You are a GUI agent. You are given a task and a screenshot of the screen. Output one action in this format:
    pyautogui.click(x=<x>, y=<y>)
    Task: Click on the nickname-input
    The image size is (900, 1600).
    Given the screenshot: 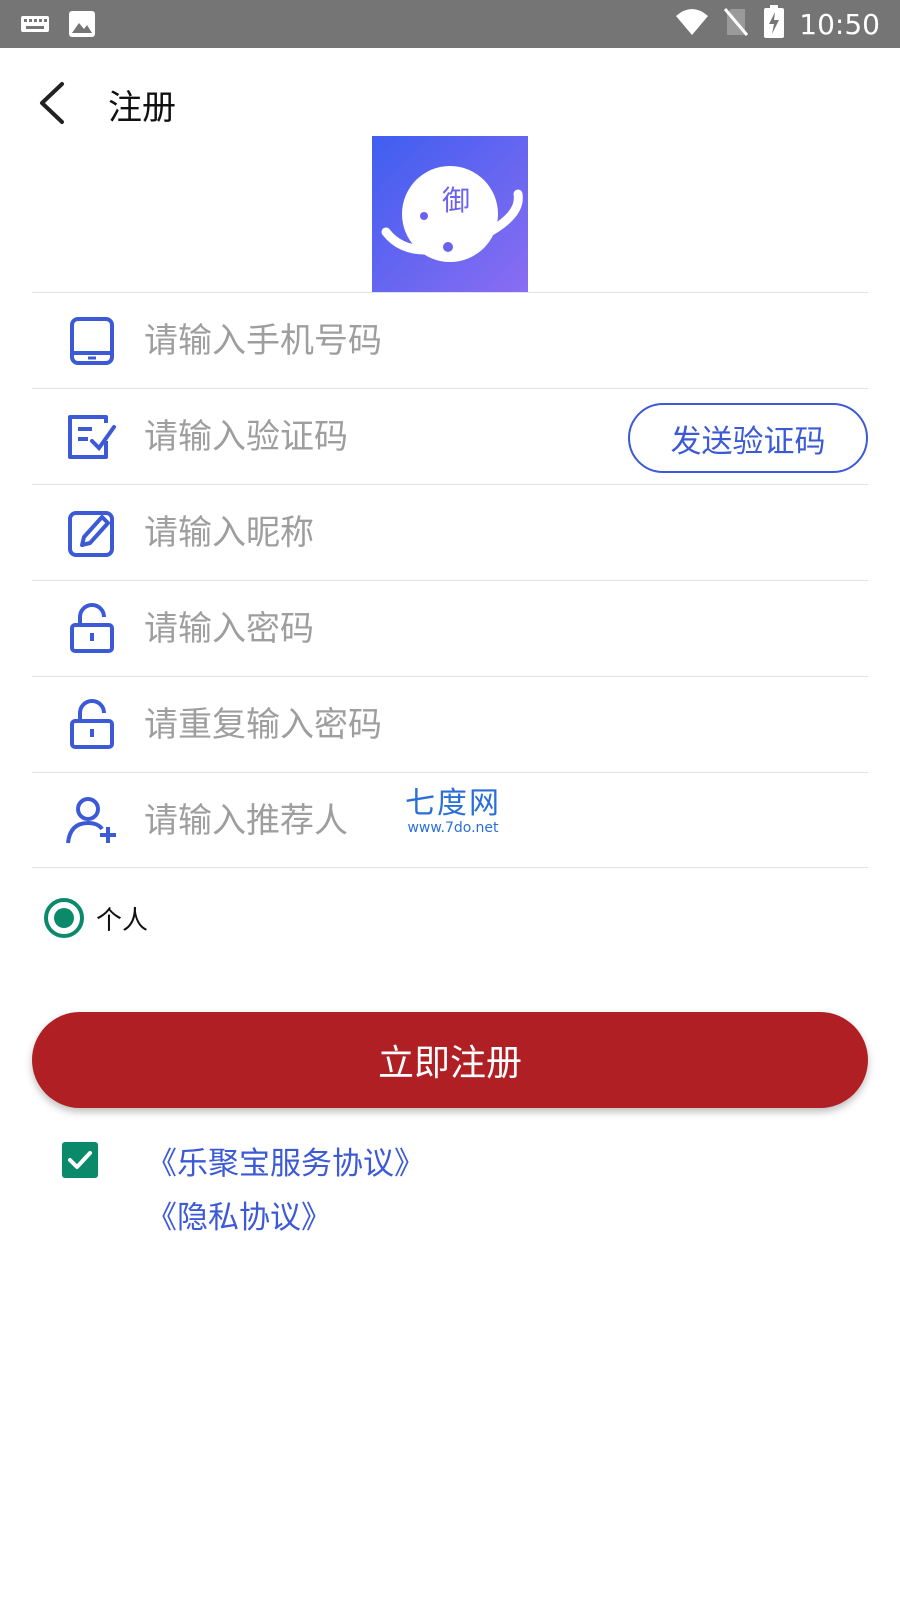 What is the action you would take?
    pyautogui.click(x=384, y=533)
    